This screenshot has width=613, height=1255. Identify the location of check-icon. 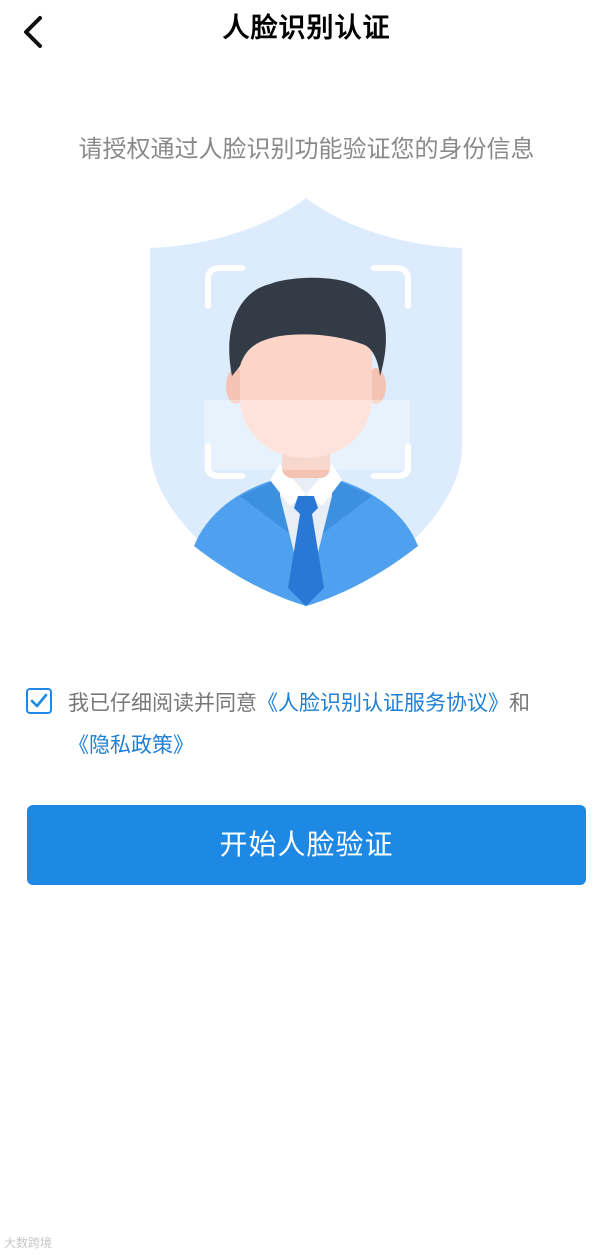
(39, 700).